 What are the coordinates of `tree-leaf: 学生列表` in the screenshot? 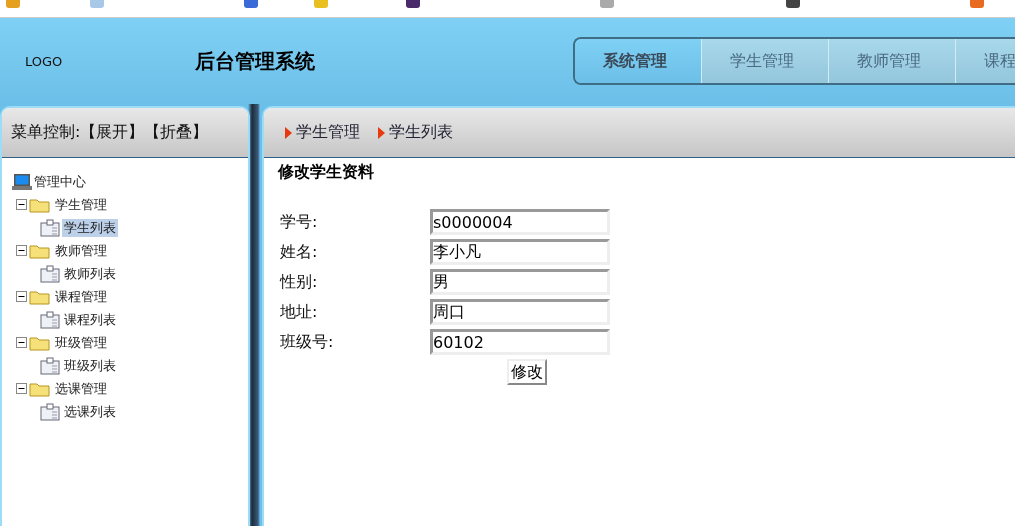 It's located at (90, 227).